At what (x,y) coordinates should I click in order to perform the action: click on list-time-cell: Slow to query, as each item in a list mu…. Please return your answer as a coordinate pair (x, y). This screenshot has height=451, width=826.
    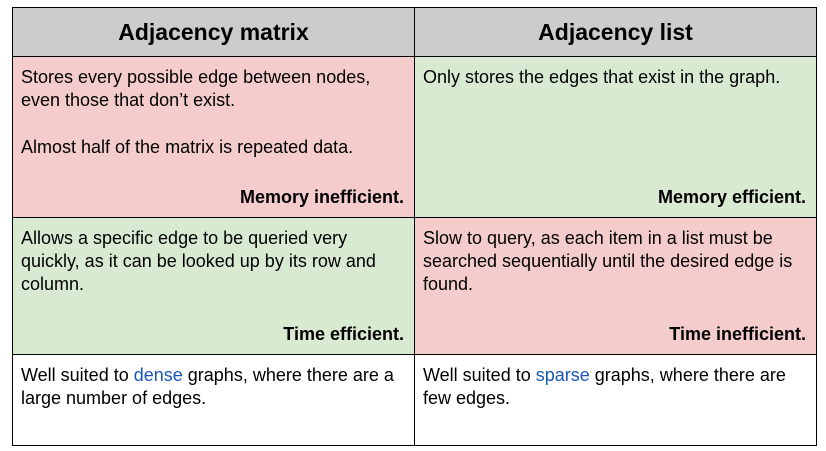
    Looking at the image, I should click on (615, 286).